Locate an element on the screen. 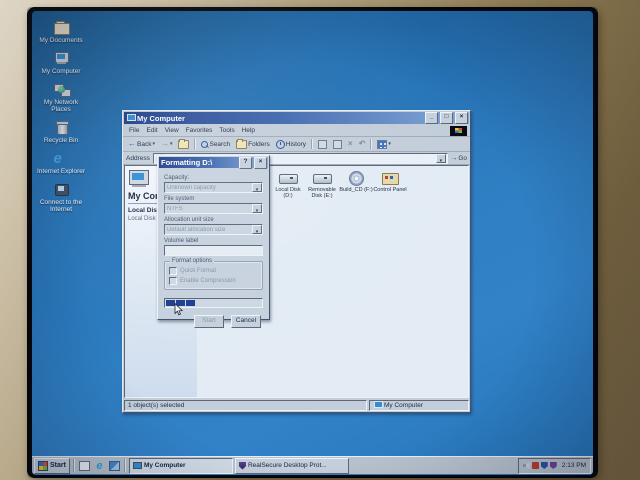 The width and height of the screenshot is (640, 480). desktop-icon-connect-internet: Connect to the Internet is located at coordinates (61, 197).